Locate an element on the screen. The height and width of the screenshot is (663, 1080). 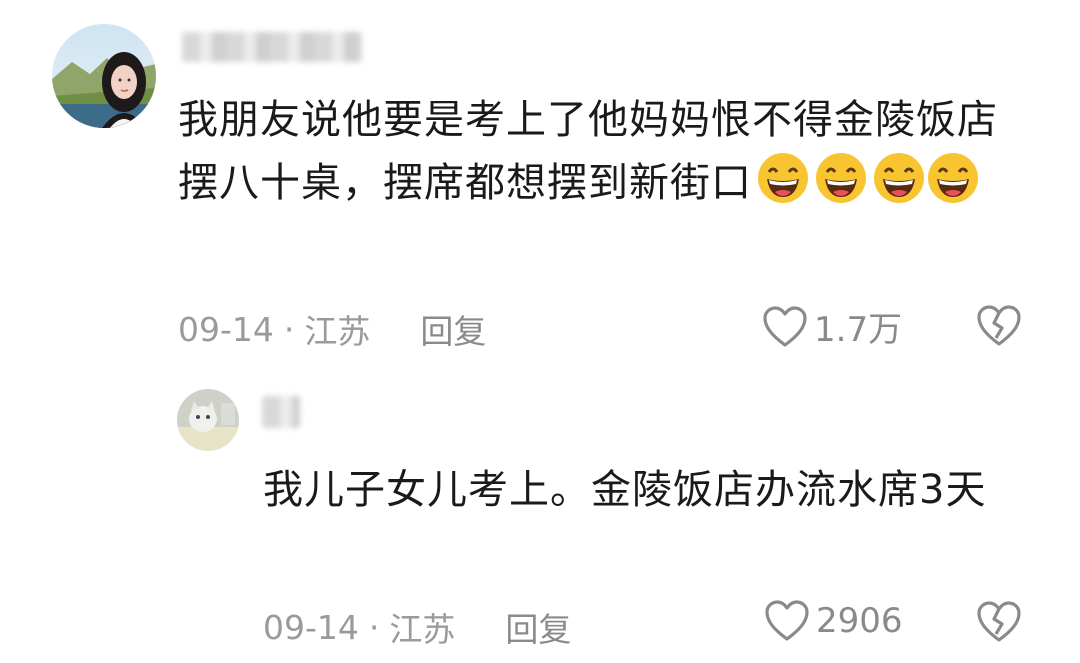
reply-button: 回复 is located at coordinates (453, 329).